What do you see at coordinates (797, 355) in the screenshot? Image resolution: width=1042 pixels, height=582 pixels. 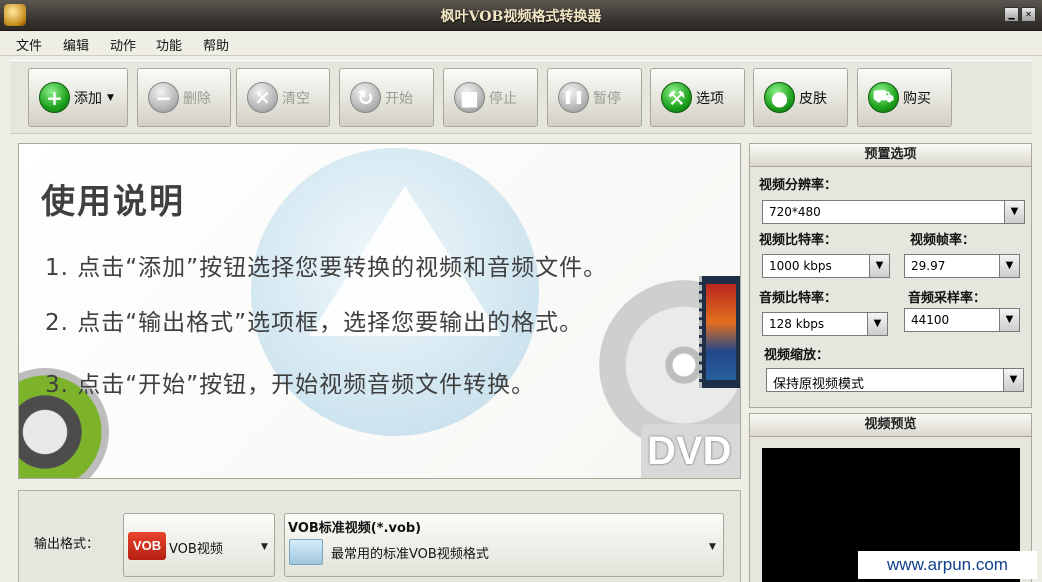 I see `scaling-label: 视频缩放：` at bounding box center [797, 355].